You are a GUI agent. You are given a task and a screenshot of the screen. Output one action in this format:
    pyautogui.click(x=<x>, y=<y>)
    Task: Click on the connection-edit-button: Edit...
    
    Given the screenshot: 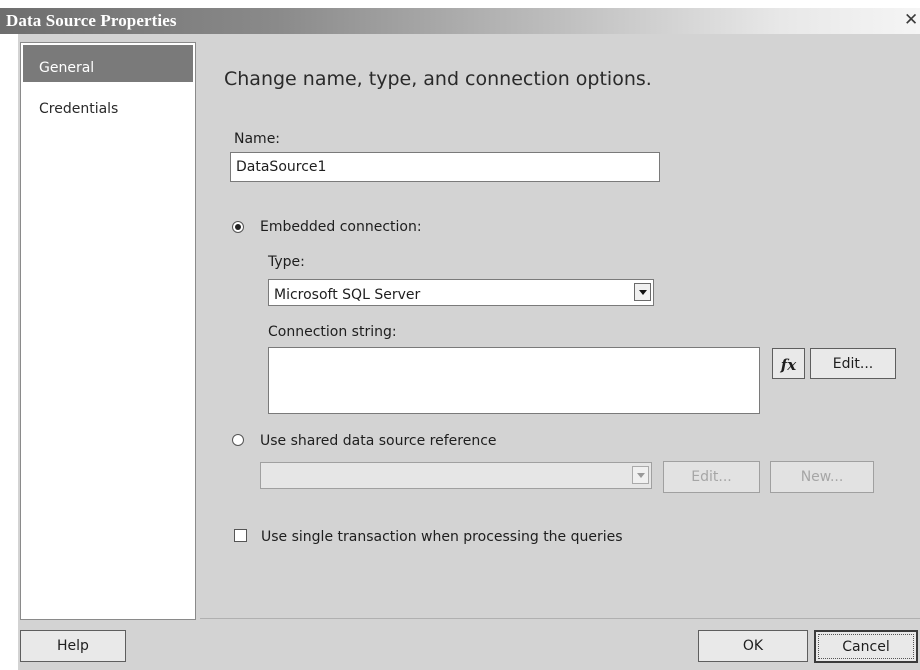 What is the action you would take?
    pyautogui.click(x=853, y=363)
    